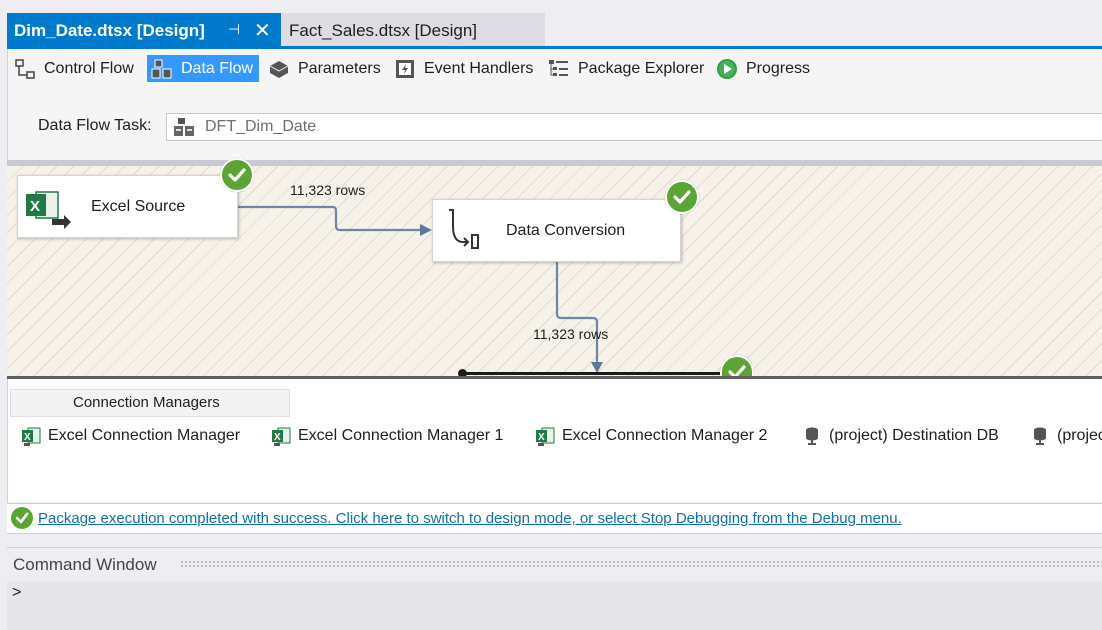 The height and width of the screenshot is (630, 1102). I want to click on connection-manager-label: Excel Connection Manager, so click(144, 435).